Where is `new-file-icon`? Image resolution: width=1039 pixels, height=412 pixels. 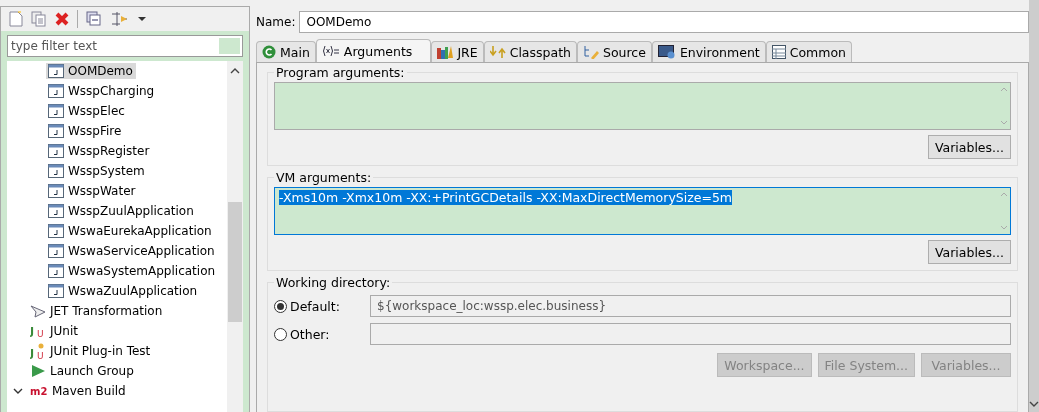
new-file-icon is located at coordinates (16, 19).